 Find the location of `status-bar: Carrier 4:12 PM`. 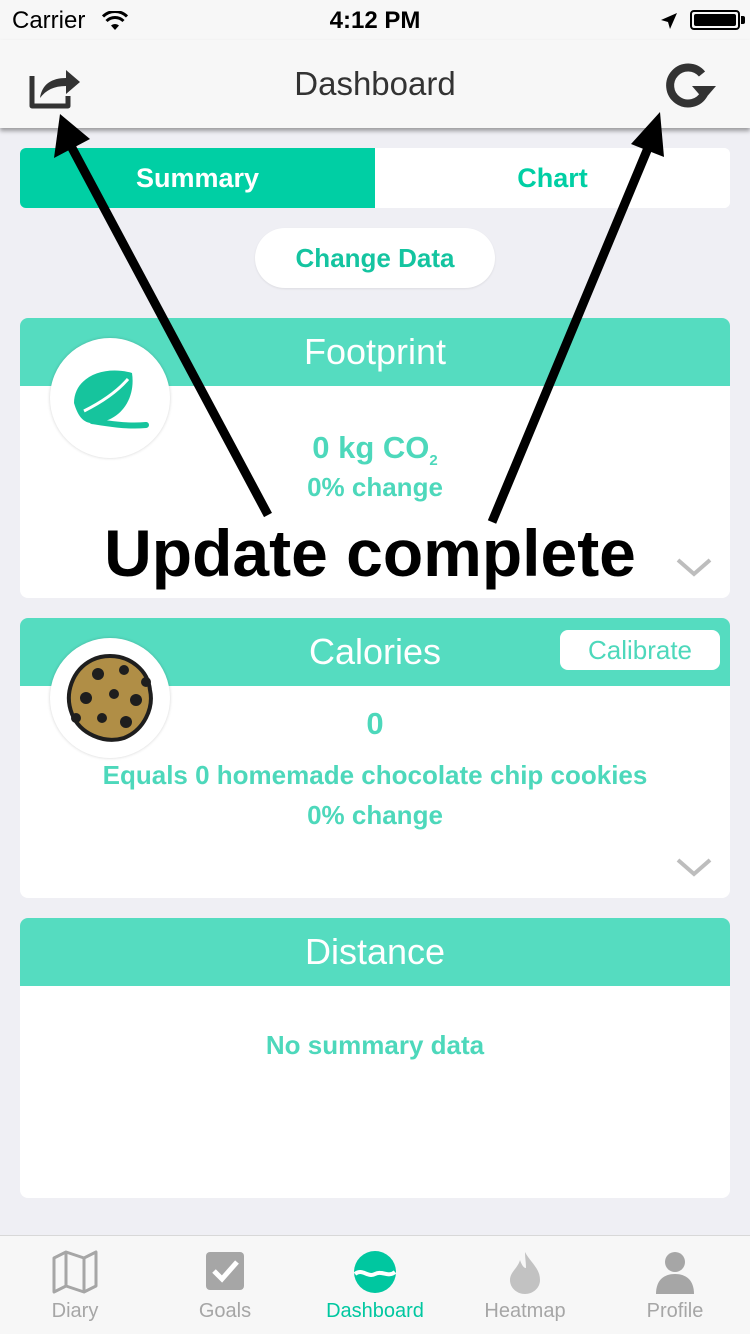

status-bar: Carrier 4:12 PM is located at coordinates (375, 20).